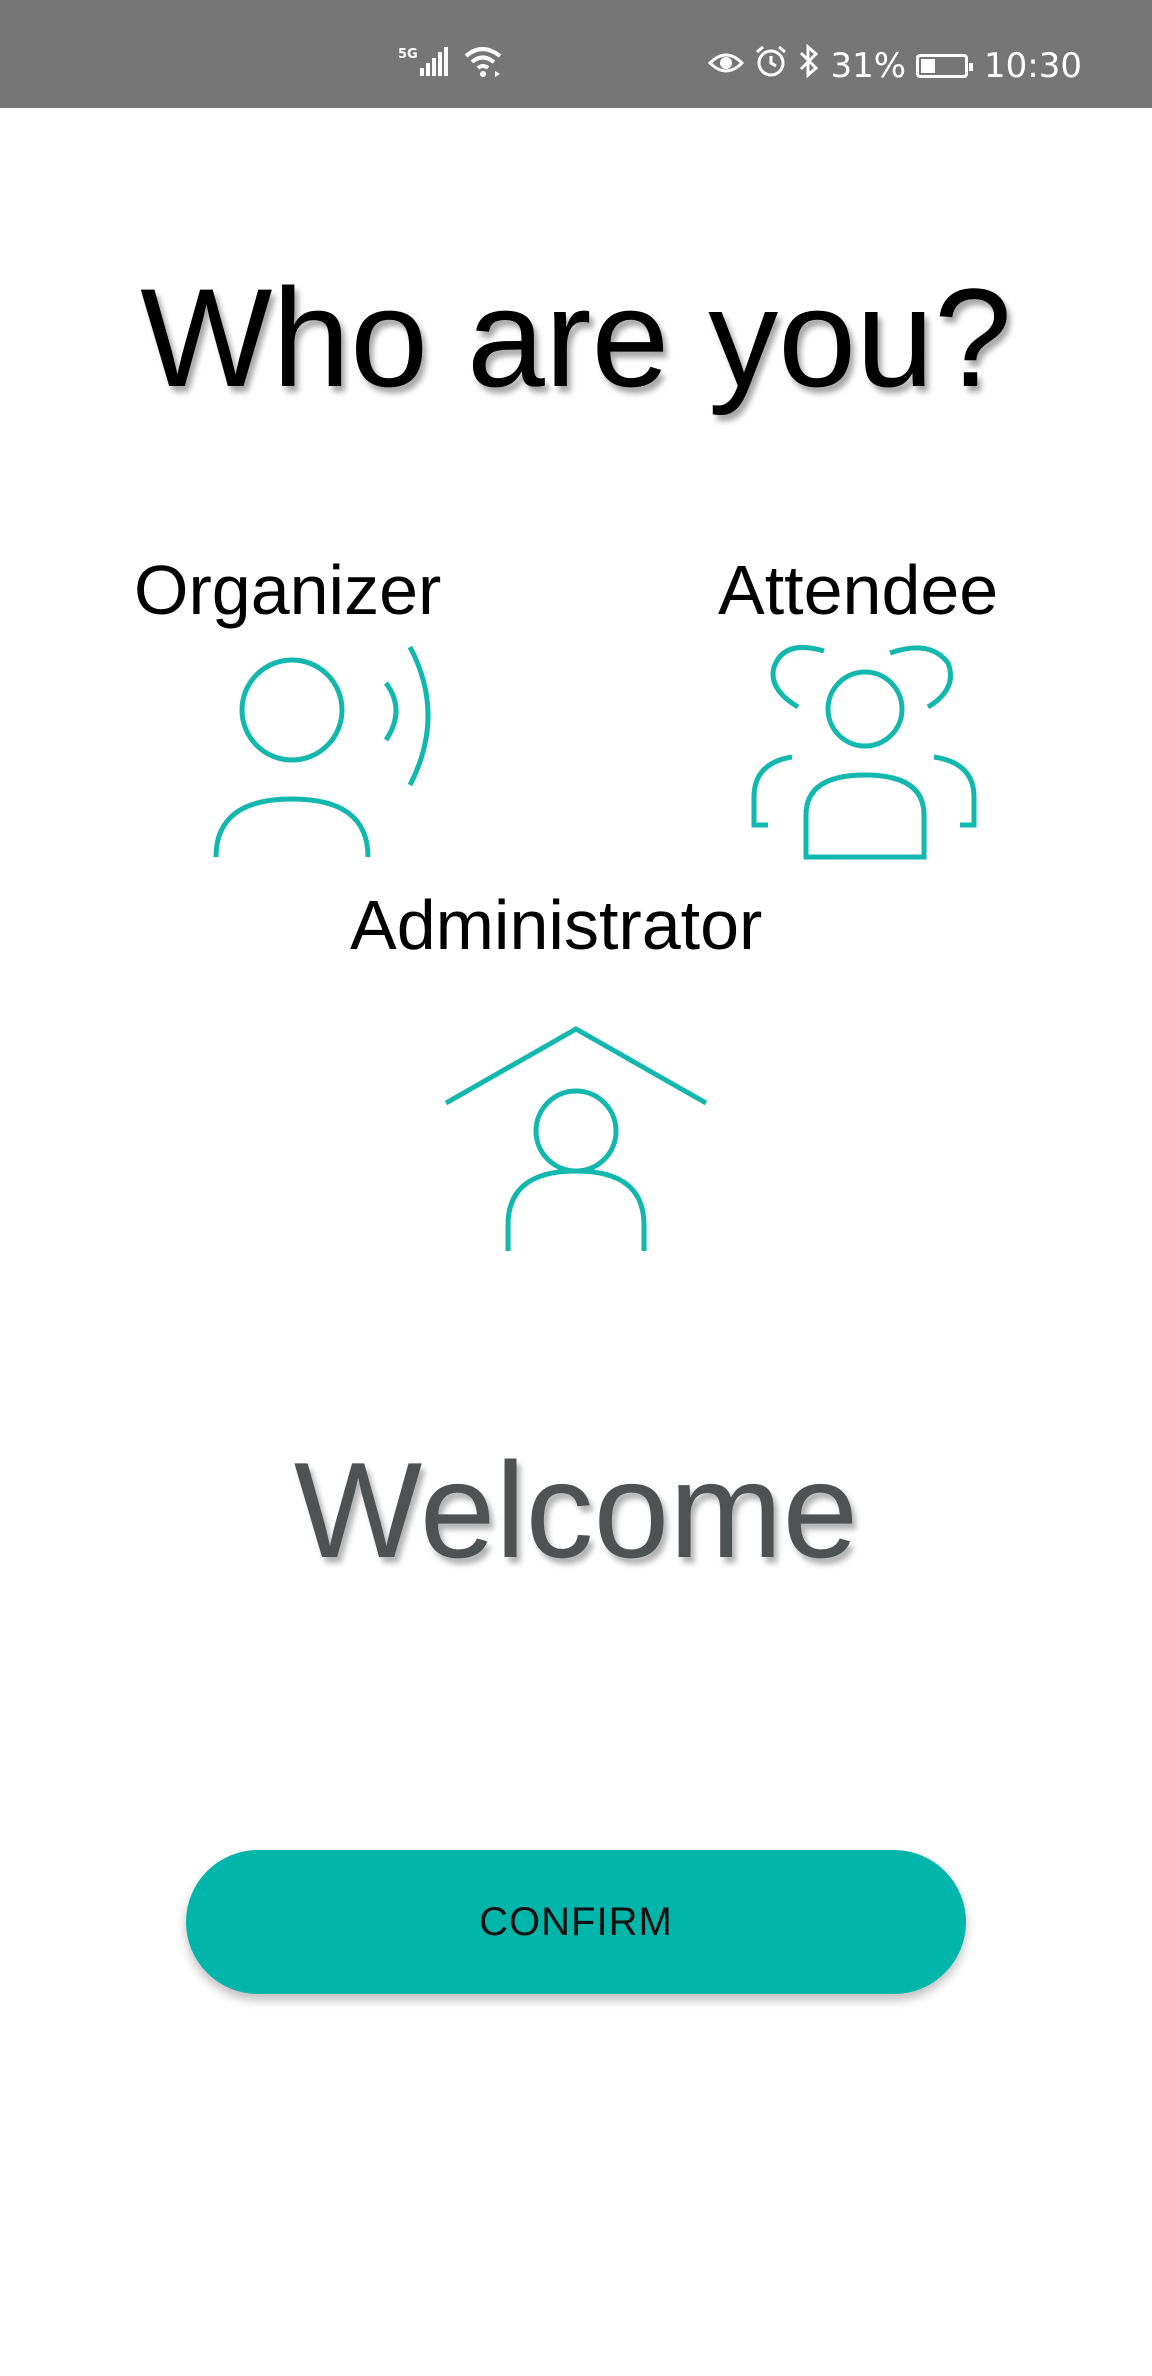  Describe the element at coordinates (426, 64) in the screenshot. I see `signal-icon: 5G` at that location.